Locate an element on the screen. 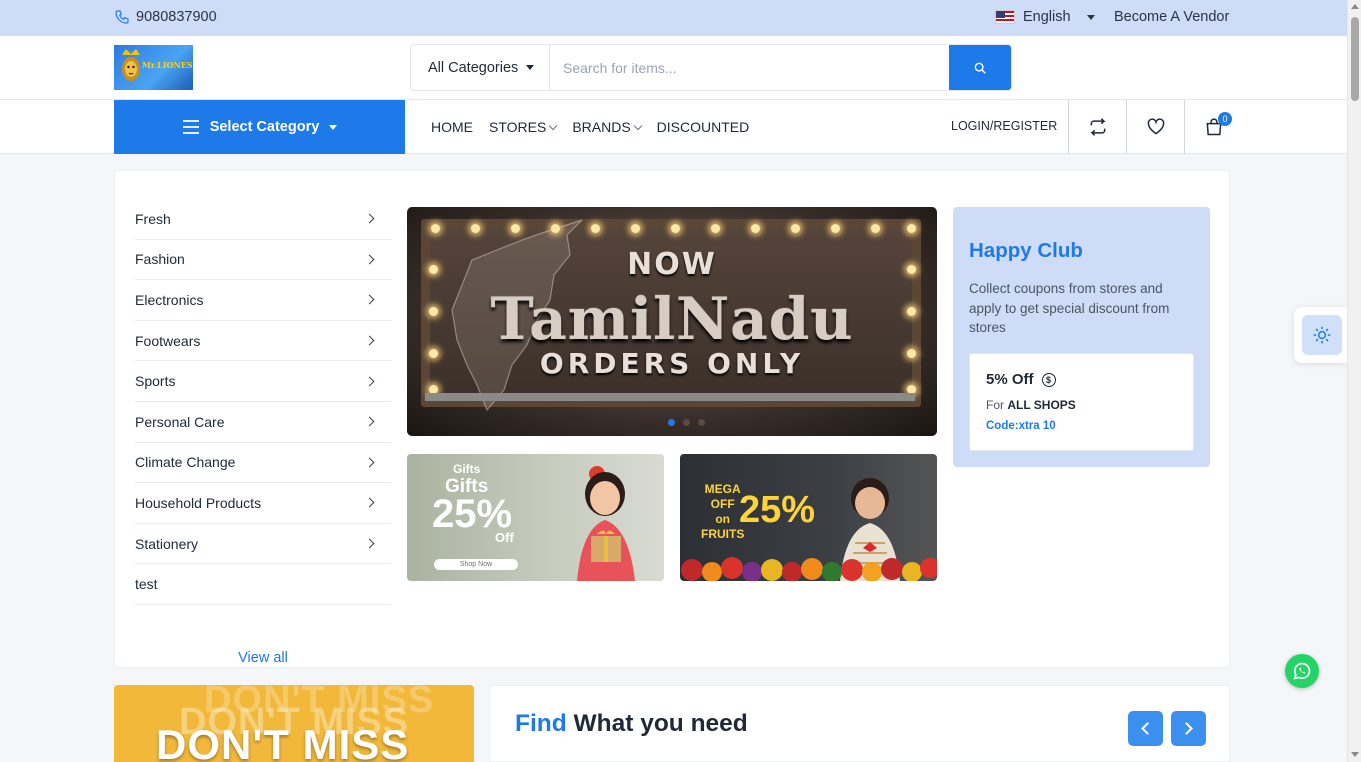 This screenshot has height=762, width=1361. login-register-link: LOGIN/REGISTER is located at coordinates (1004, 126).